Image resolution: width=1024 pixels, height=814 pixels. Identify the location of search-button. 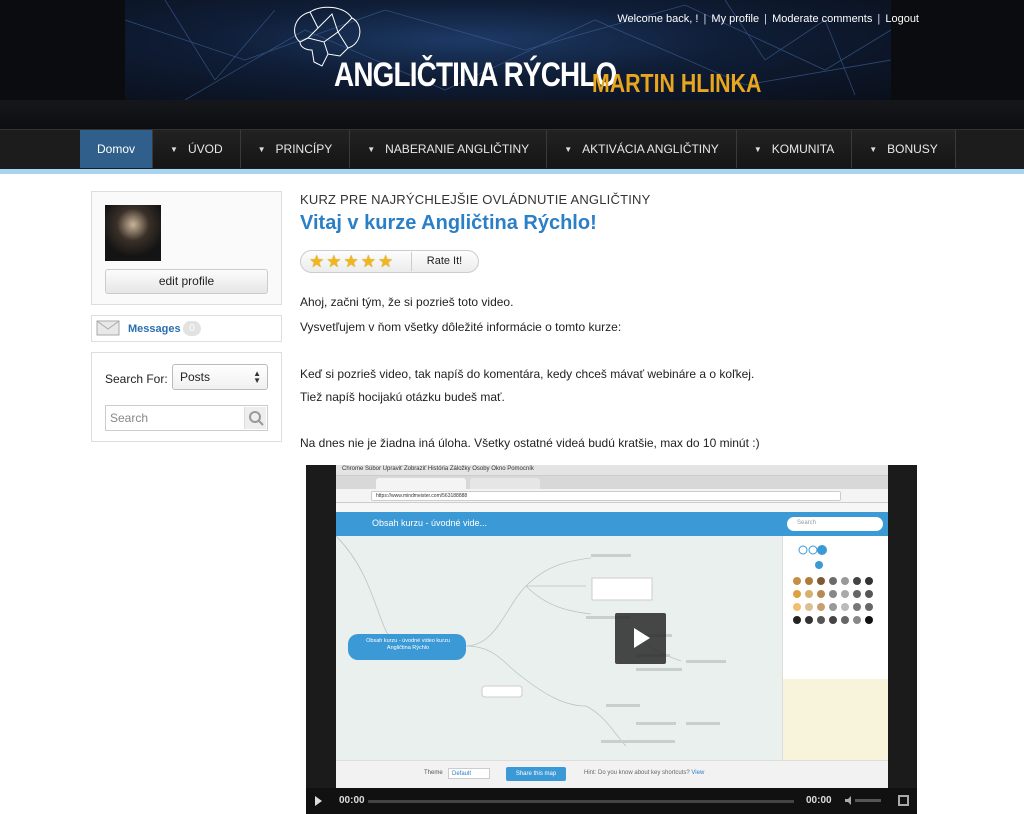
(255, 418).